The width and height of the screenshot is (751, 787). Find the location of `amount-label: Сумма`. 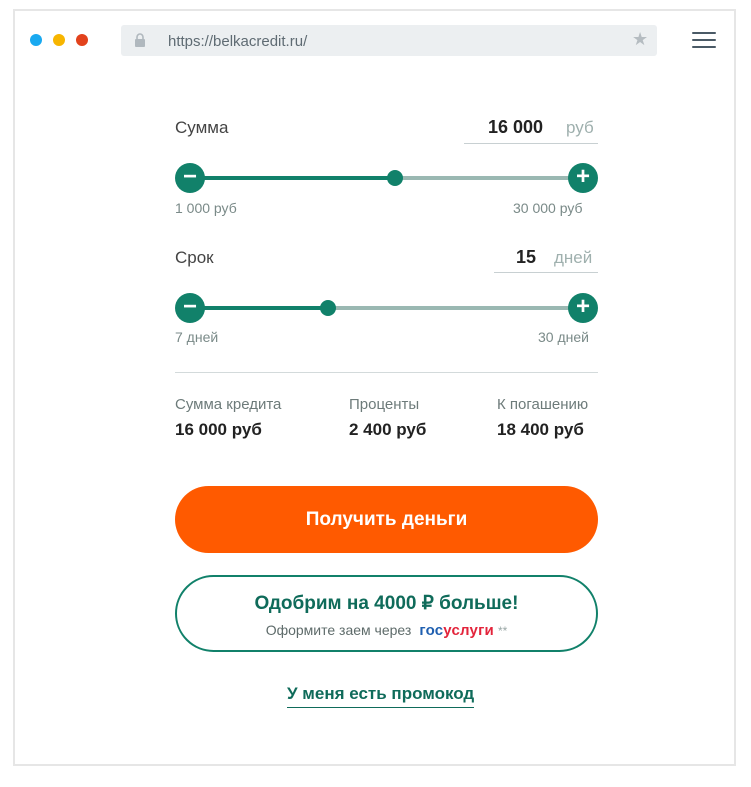

amount-label: Сумма is located at coordinates (202, 127).